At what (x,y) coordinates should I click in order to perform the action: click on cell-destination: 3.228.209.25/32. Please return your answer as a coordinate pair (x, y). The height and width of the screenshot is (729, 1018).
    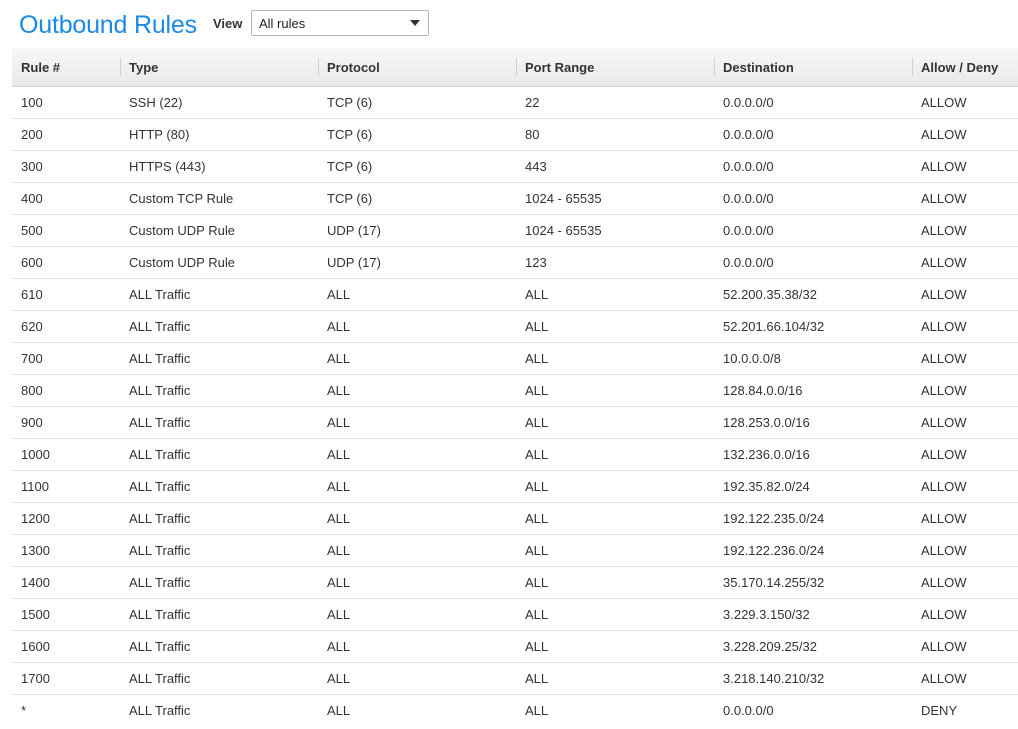
    Looking at the image, I should click on (813, 646).